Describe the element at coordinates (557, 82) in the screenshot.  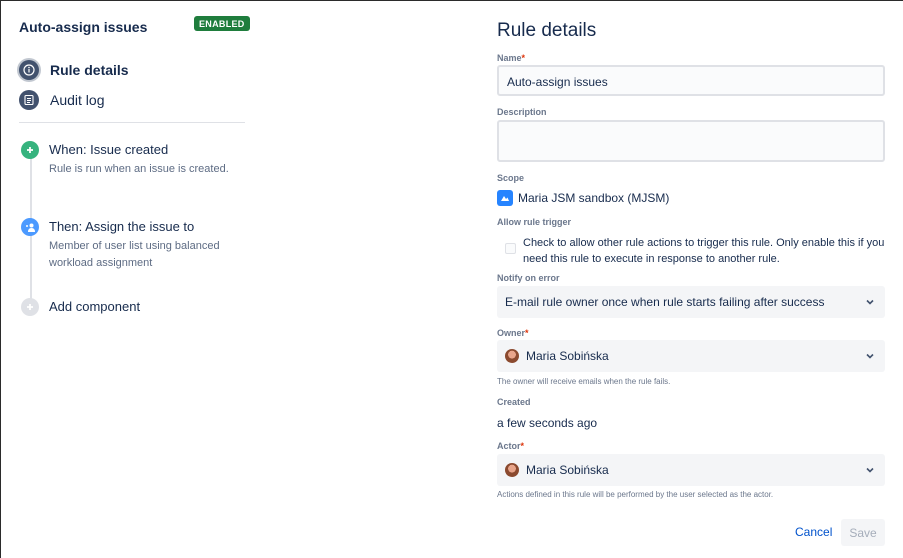
I see `name-value: Auto-assign issues` at that location.